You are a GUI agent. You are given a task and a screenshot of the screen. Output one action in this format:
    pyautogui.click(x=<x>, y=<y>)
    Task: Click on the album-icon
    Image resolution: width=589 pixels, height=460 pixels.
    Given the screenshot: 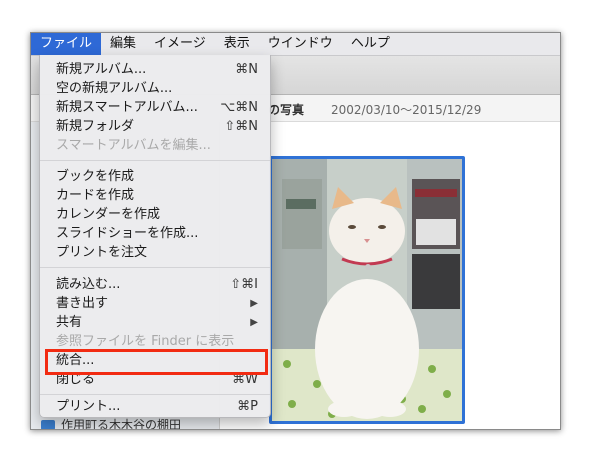 What is the action you would take?
    pyautogui.click(x=48, y=424)
    